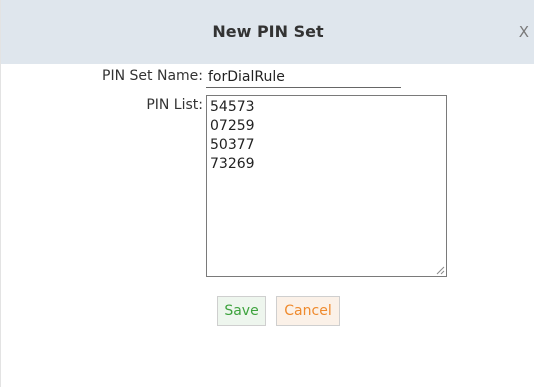 Image resolution: width=534 pixels, height=387 pixels. Describe the element at coordinates (524, 32) in the screenshot. I see `close-icon: X` at that location.